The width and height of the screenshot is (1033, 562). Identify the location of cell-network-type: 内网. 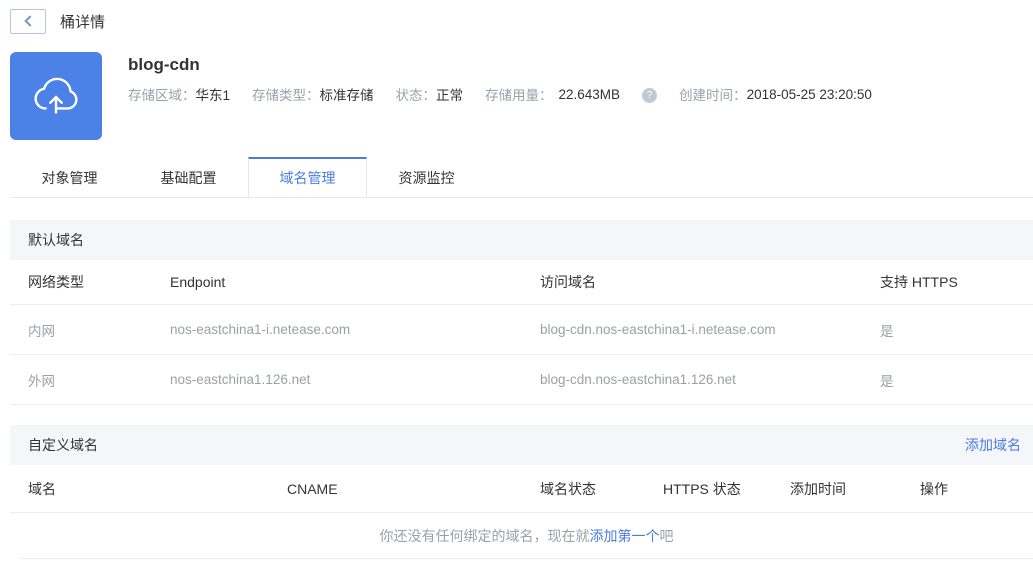
(41, 331).